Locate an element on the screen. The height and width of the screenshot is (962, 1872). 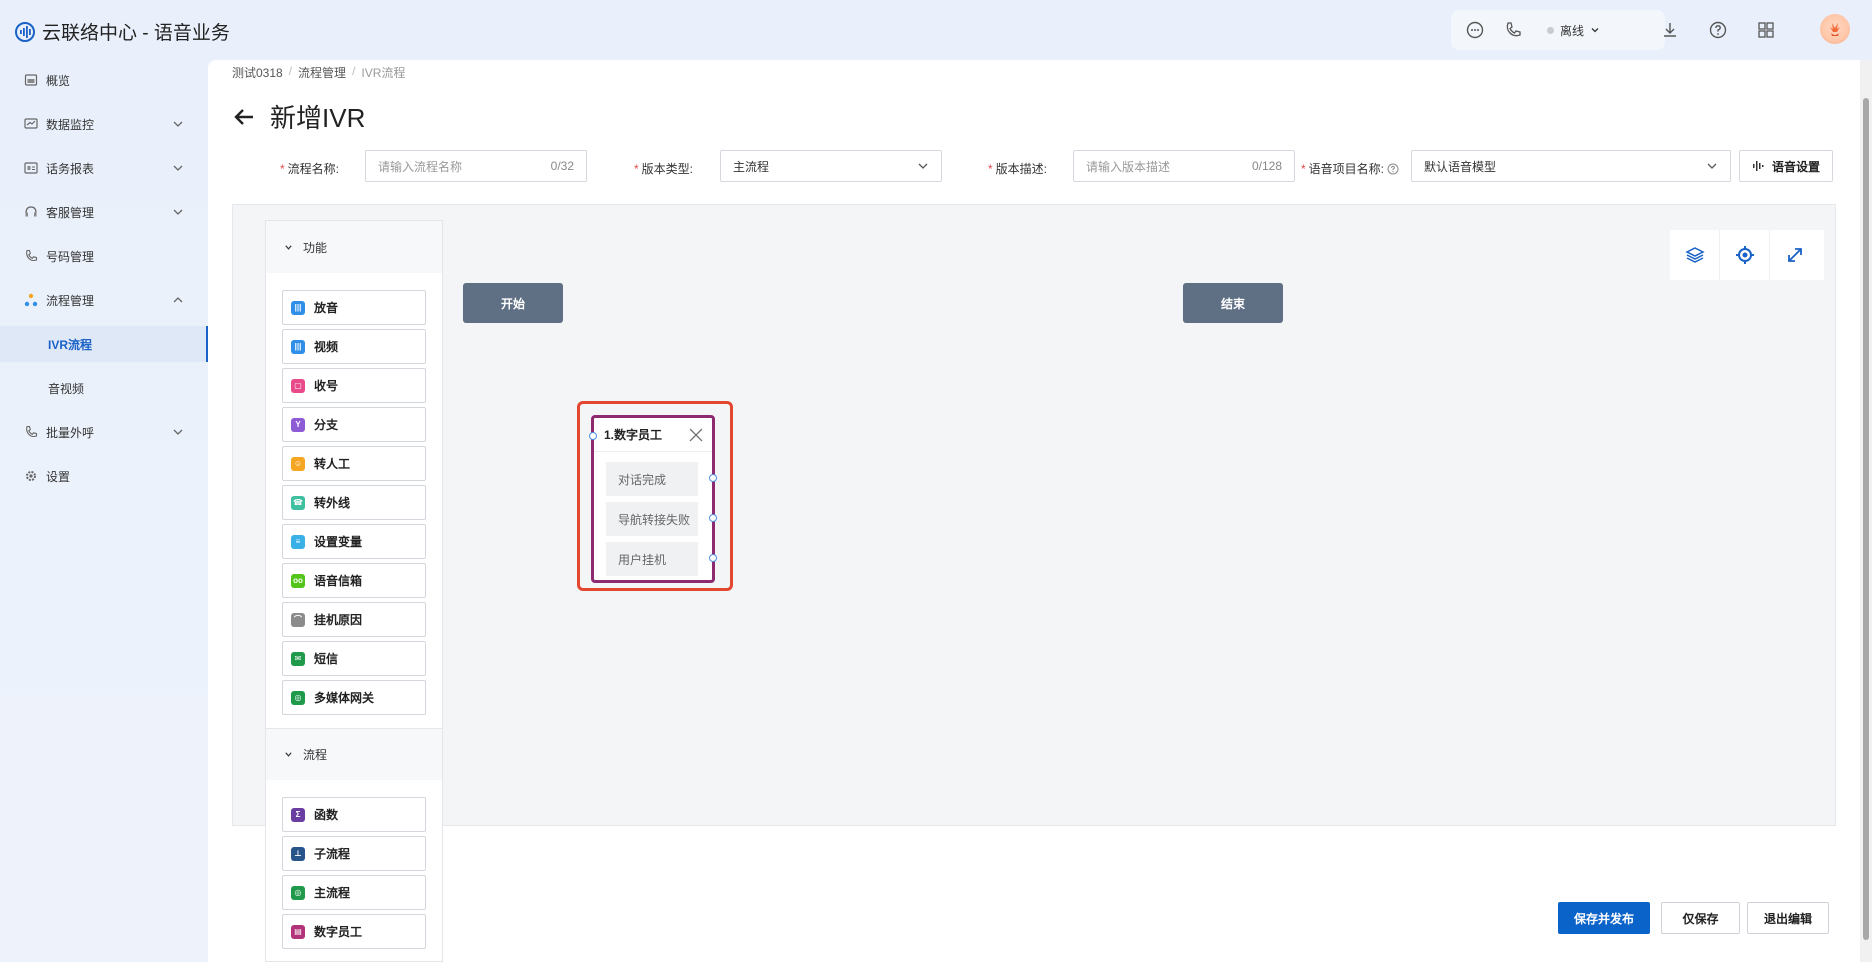
version-type-select: 主流程 is located at coordinates (831, 166).